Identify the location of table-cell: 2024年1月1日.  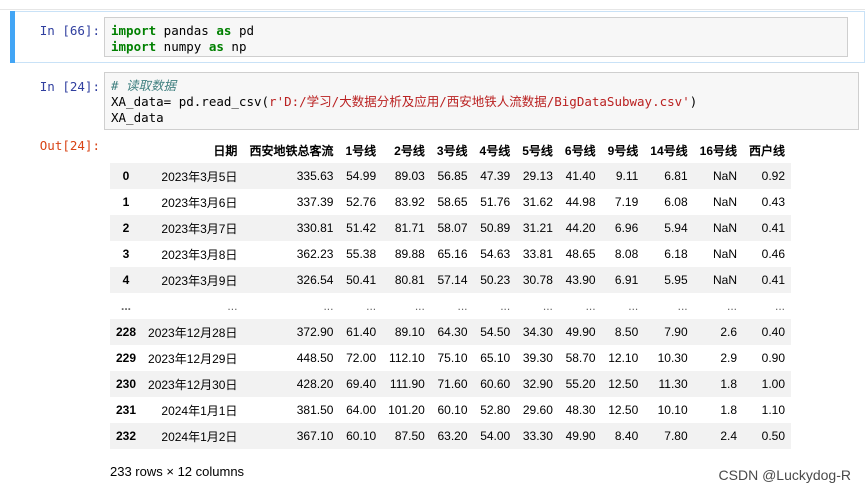
(199, 410).